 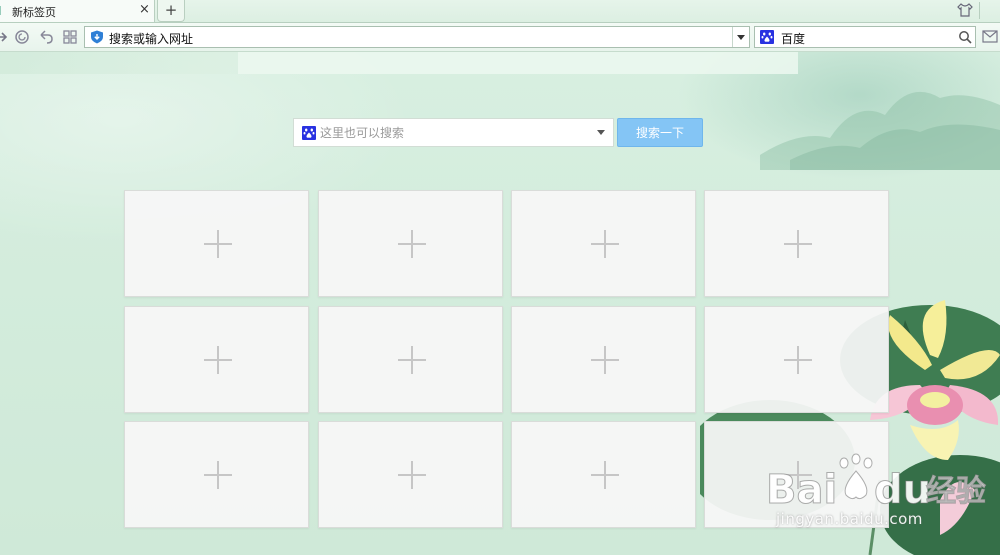 What do you see at coordinates (77, 11) in the screenshot?
I see `tab-new-tab: 新标签页 ×` at bounding box center [77, 11].